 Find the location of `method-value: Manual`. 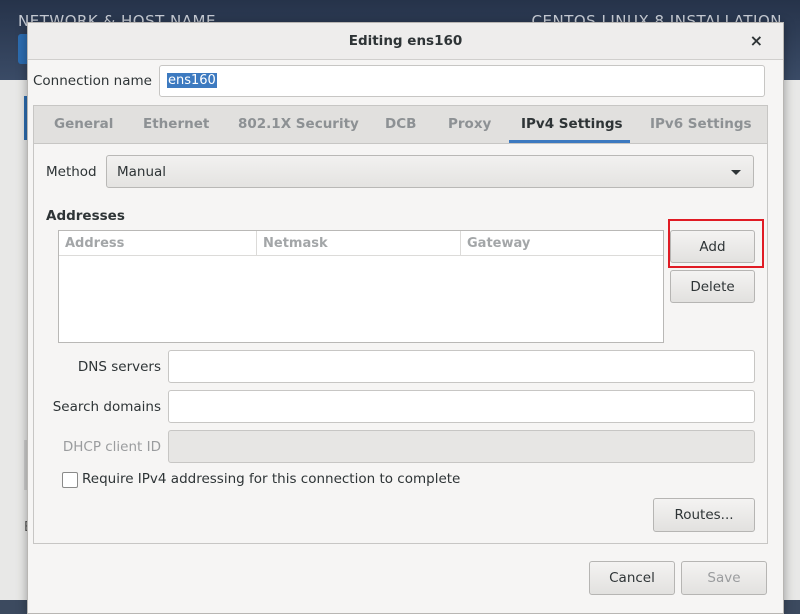

method-value: Manual is located at coordinates (142, 172).